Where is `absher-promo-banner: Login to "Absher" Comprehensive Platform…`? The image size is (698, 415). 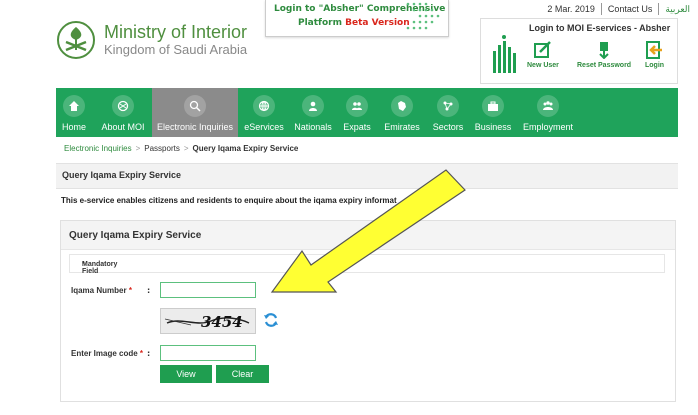 absher-promo-banner: Login to "Absher" Comprehensive Platform… is located at coordinates (357, 18).